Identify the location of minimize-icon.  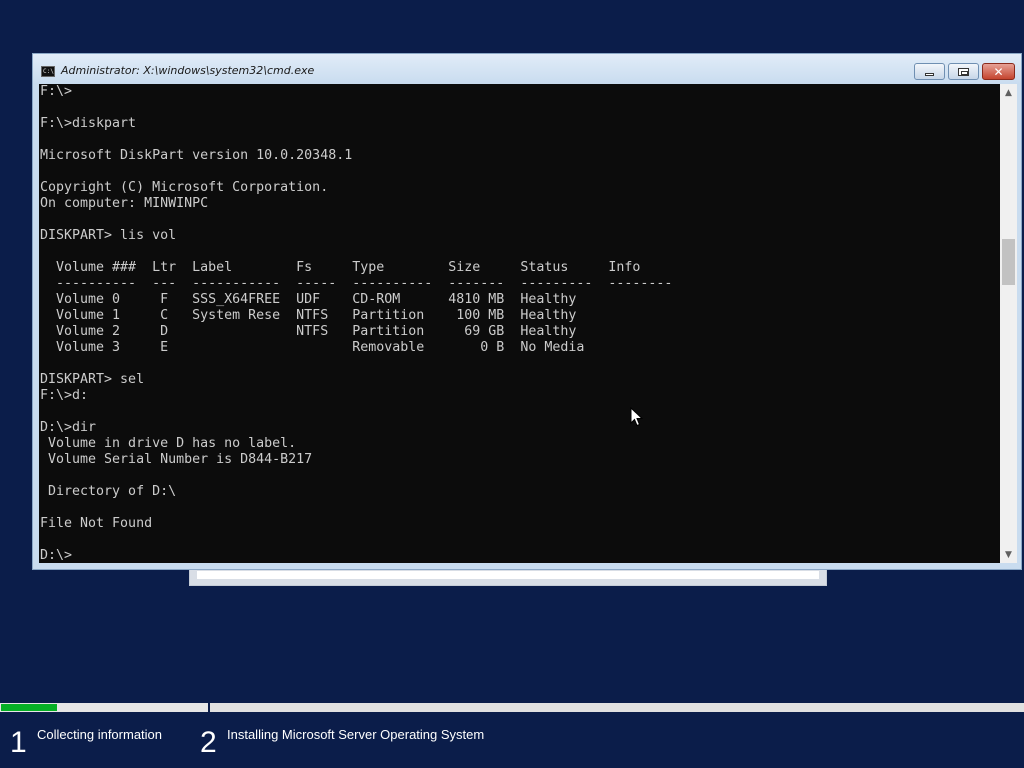
(929, 74).